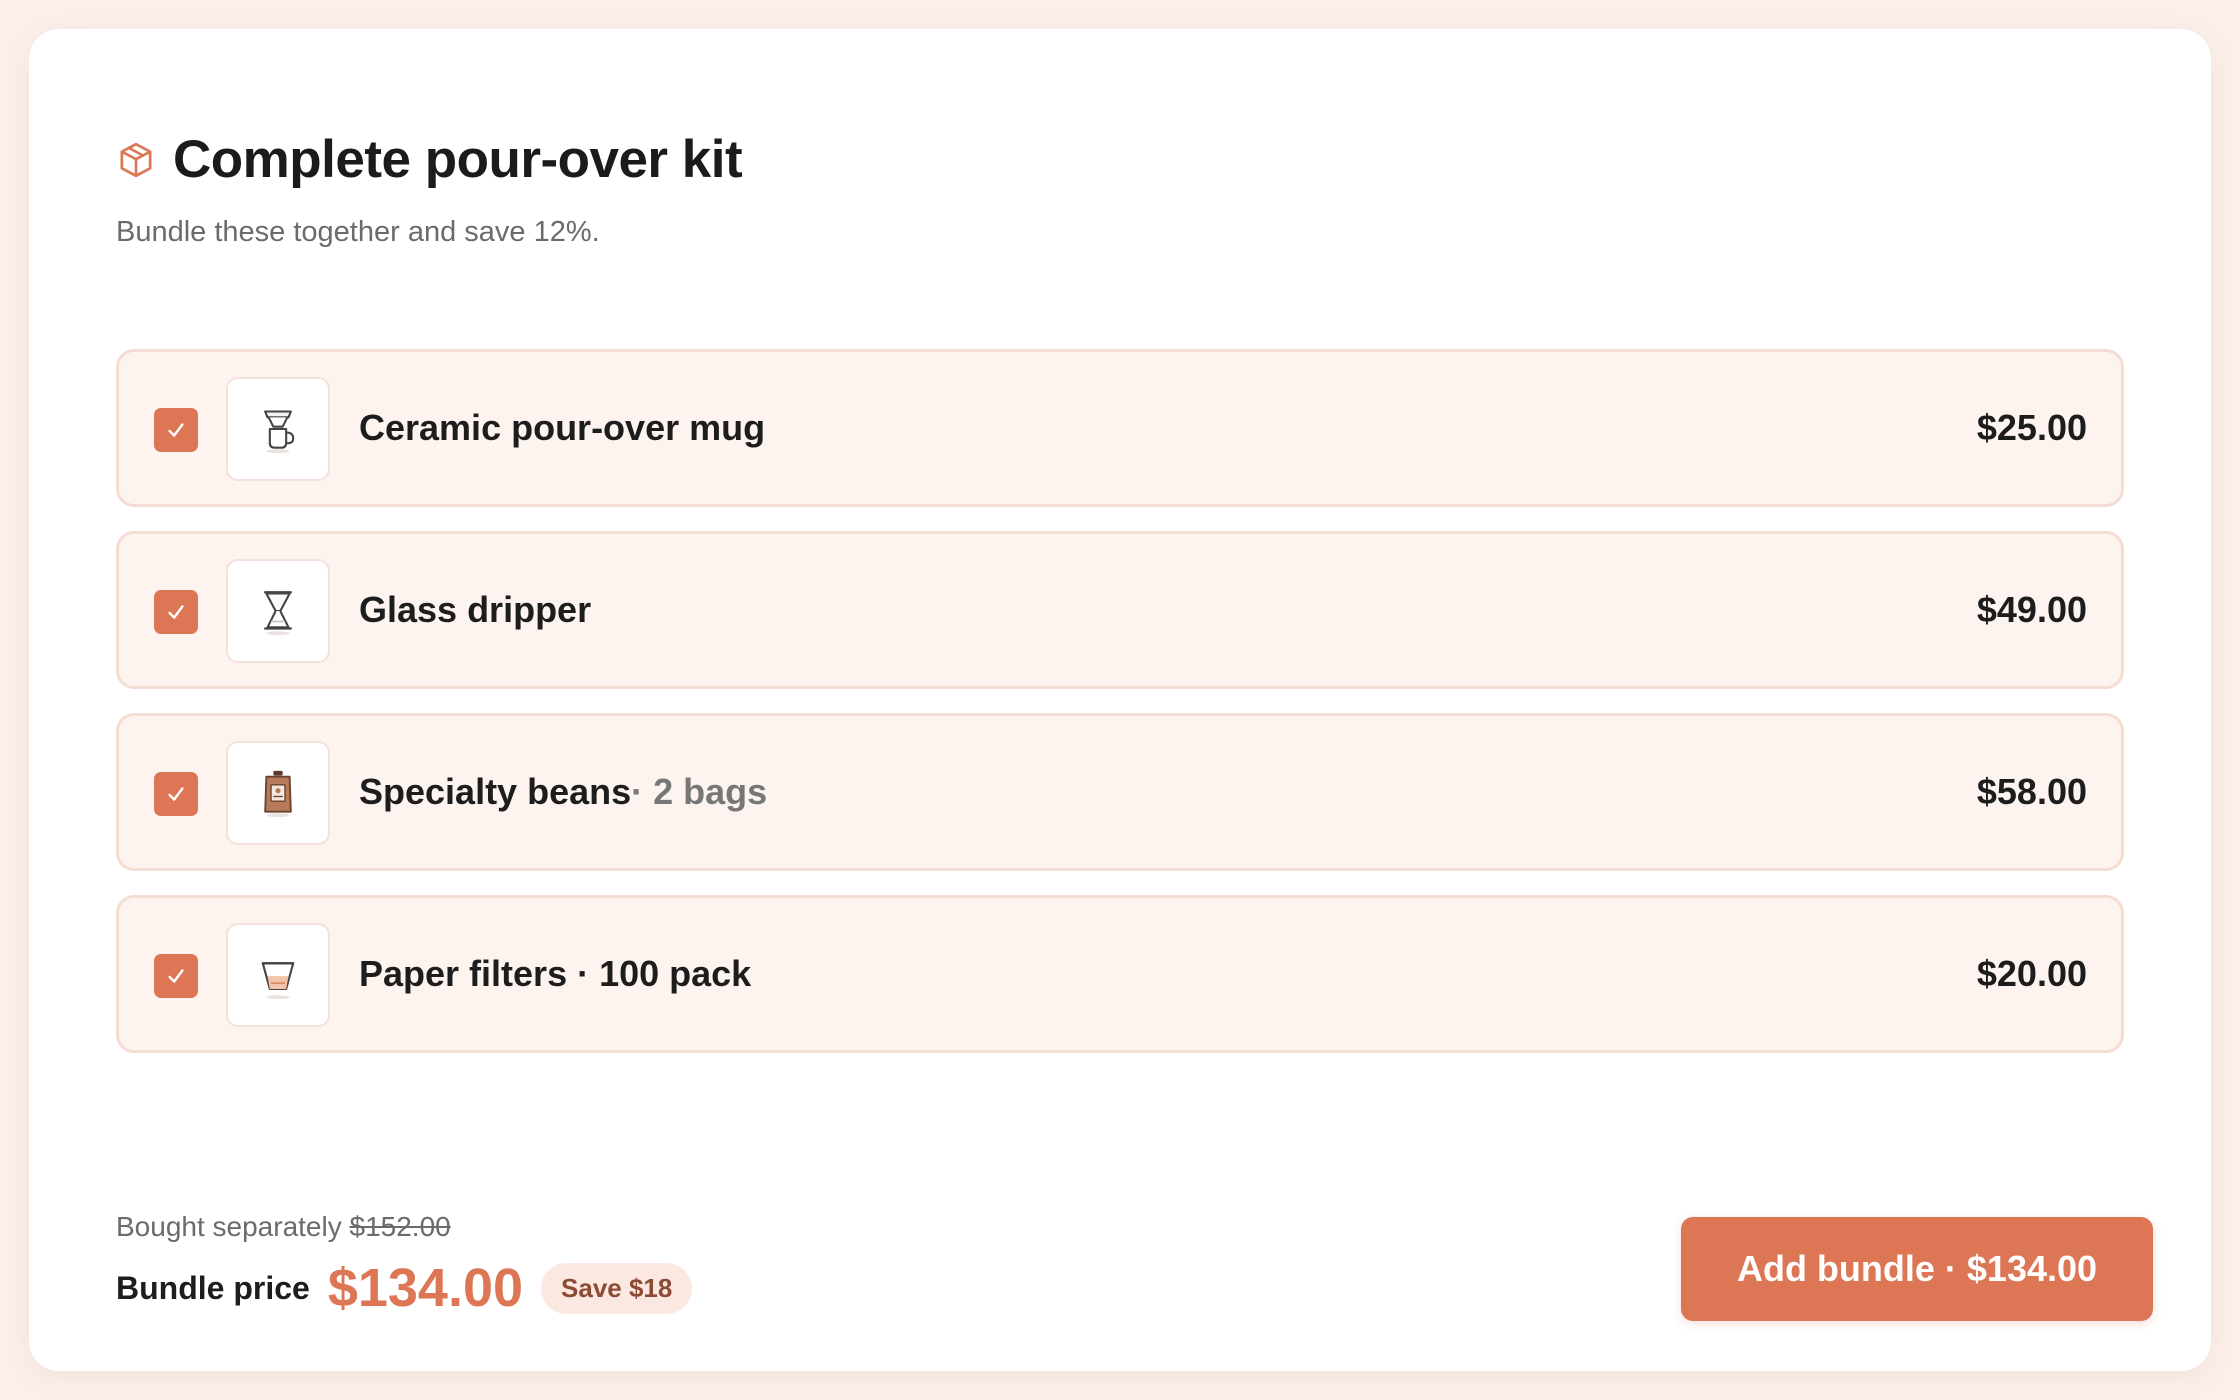  Describe the element at coordinates (1120, 792) in the screenshot. I see `bundle-item: Specialty beans · 2 bags $58.00` at that location.